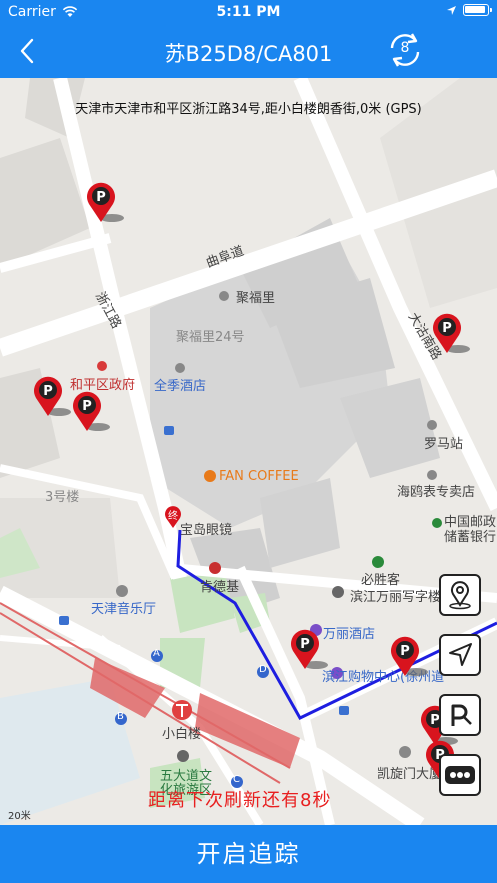 This screenshot has width=497, height=883. What do you see at coordinates (477, 10) in the screenshot?
I see `battery-icon` at bounding box center [477, 10].